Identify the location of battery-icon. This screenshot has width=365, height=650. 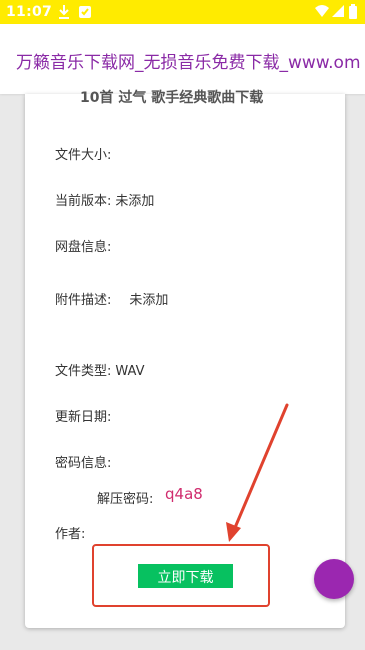
(353, 14).